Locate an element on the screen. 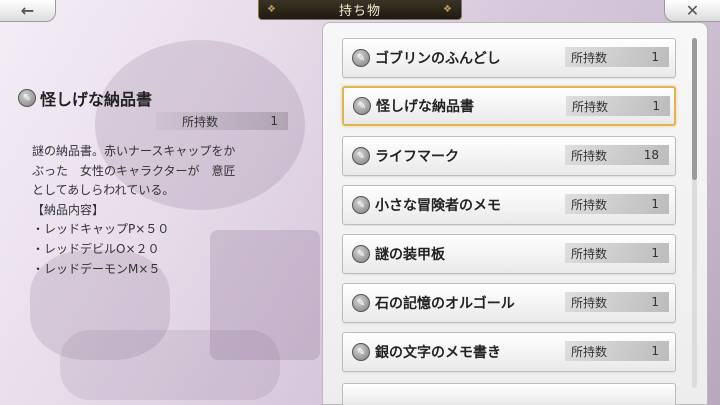 This screenshot has width=720, height=405. close-icon: ✕ is located at coordinates (692, 10).